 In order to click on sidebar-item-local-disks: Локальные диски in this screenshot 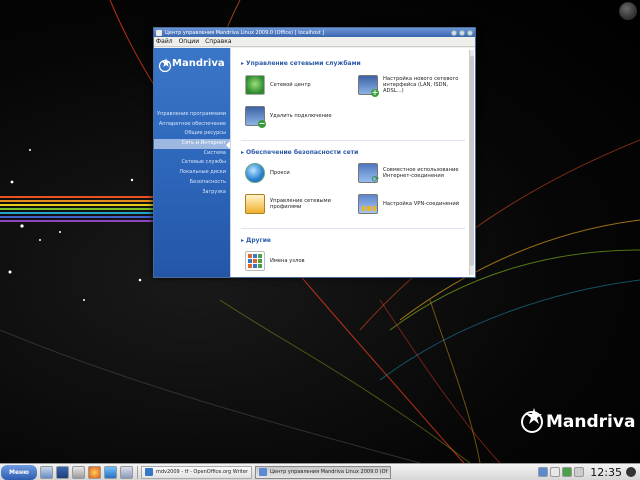, I will do `click(190, 173)`.